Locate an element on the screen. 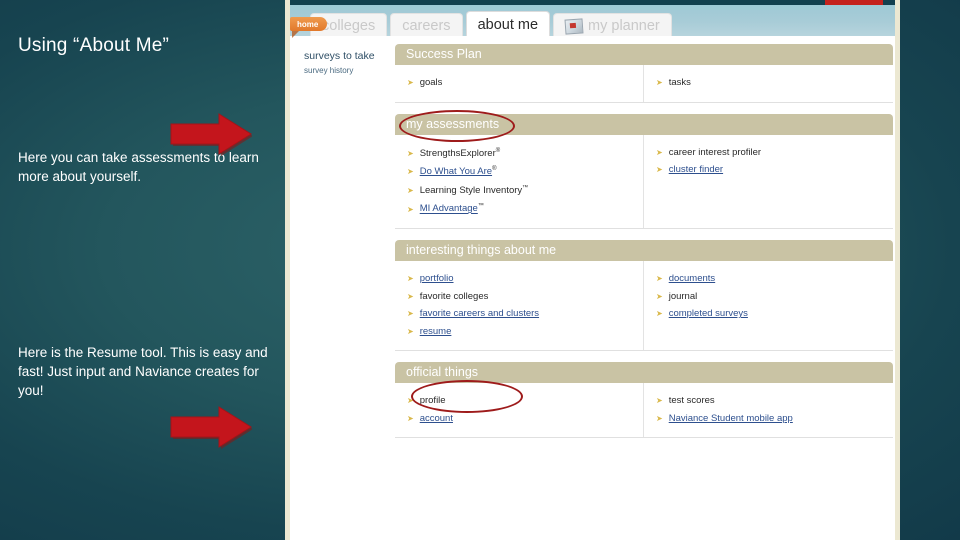 The height and width of the screenshot is (540, 960). link-resume: ➤ resume is located at coordinates (525, 332).